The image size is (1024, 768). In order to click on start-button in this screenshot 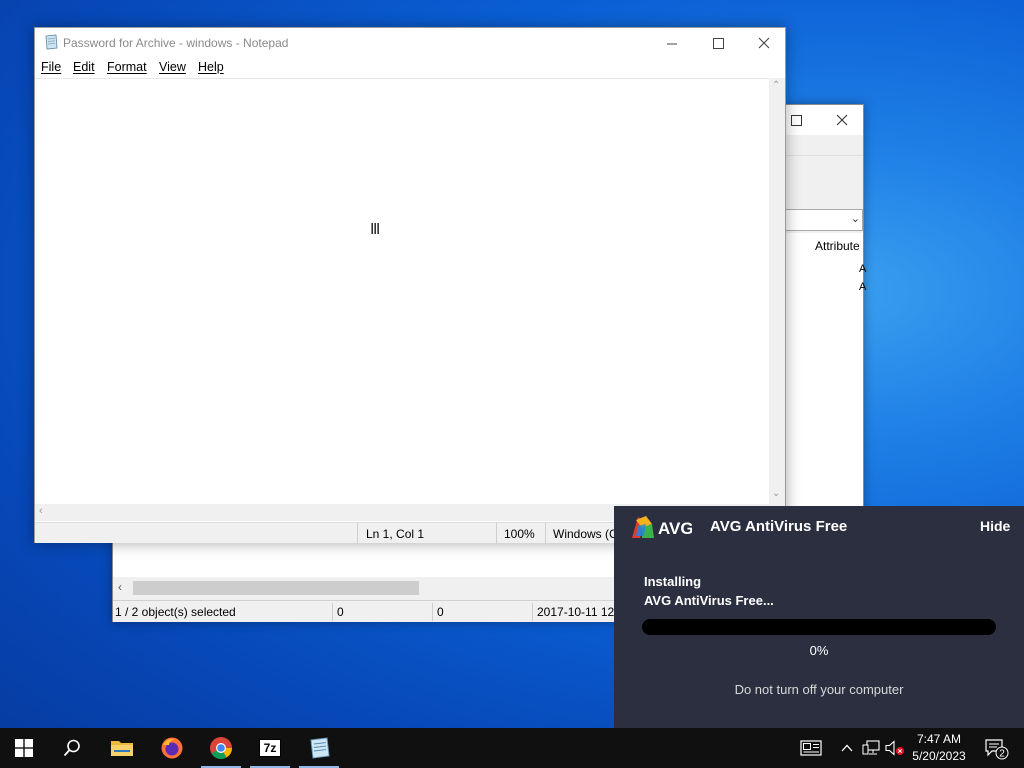, I will do `click(24, 748)`.